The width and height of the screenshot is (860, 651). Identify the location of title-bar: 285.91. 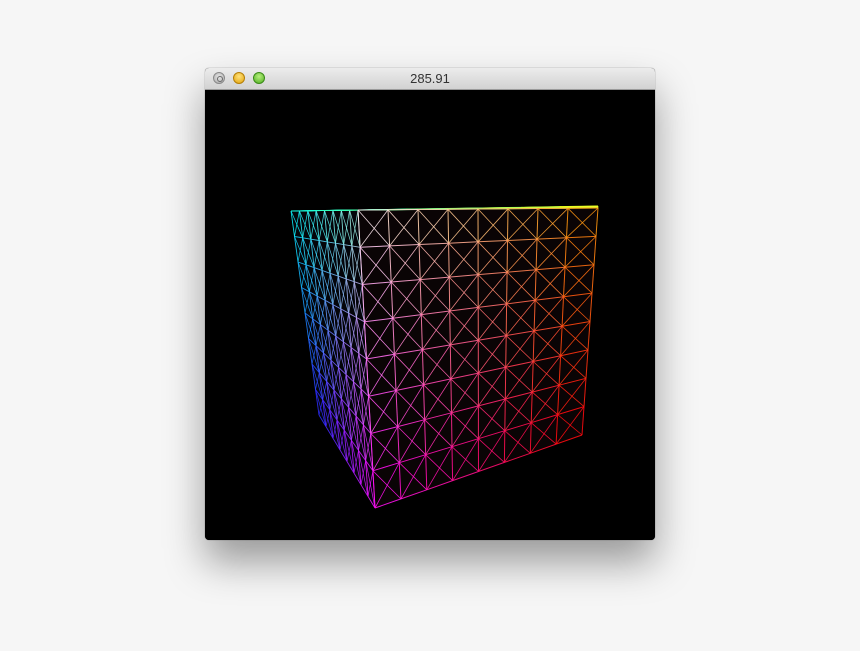
(430, 79).